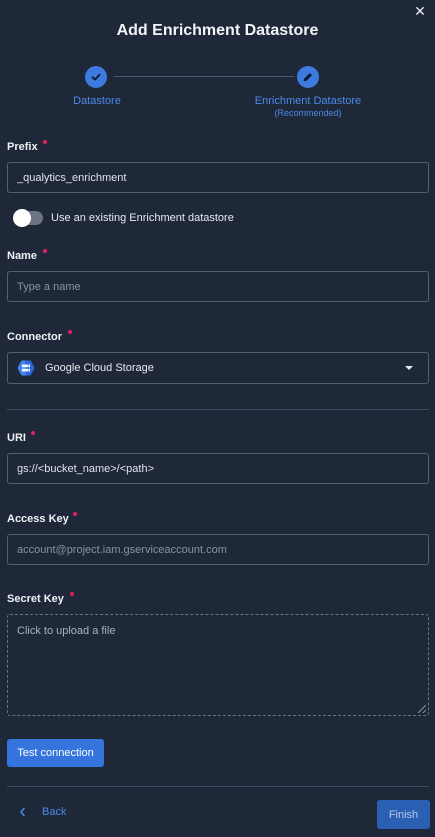  Describe the element at coordinates (70, 332) in the screenshot. I see `connector-required-marker` at that location.